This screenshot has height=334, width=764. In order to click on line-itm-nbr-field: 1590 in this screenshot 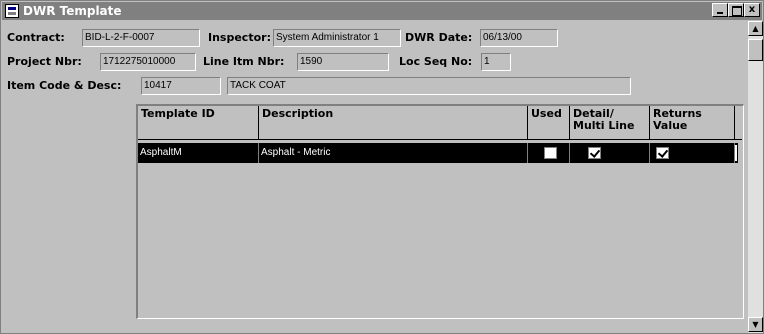, I will do `click(343, 62)`.